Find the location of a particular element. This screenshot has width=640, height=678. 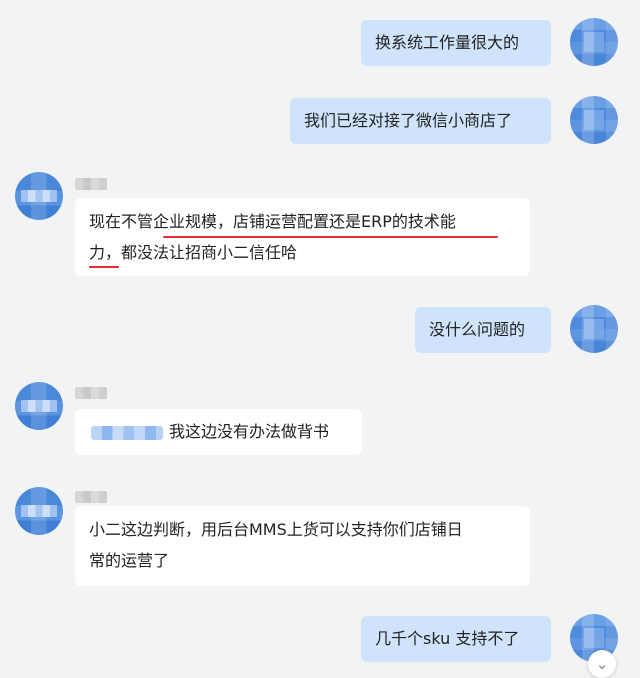

message-bubble-incoming: 小二这边判断，用后台MMS上货可以支持你们店铺日 常的运营了 is located at coordinates (302, 546).